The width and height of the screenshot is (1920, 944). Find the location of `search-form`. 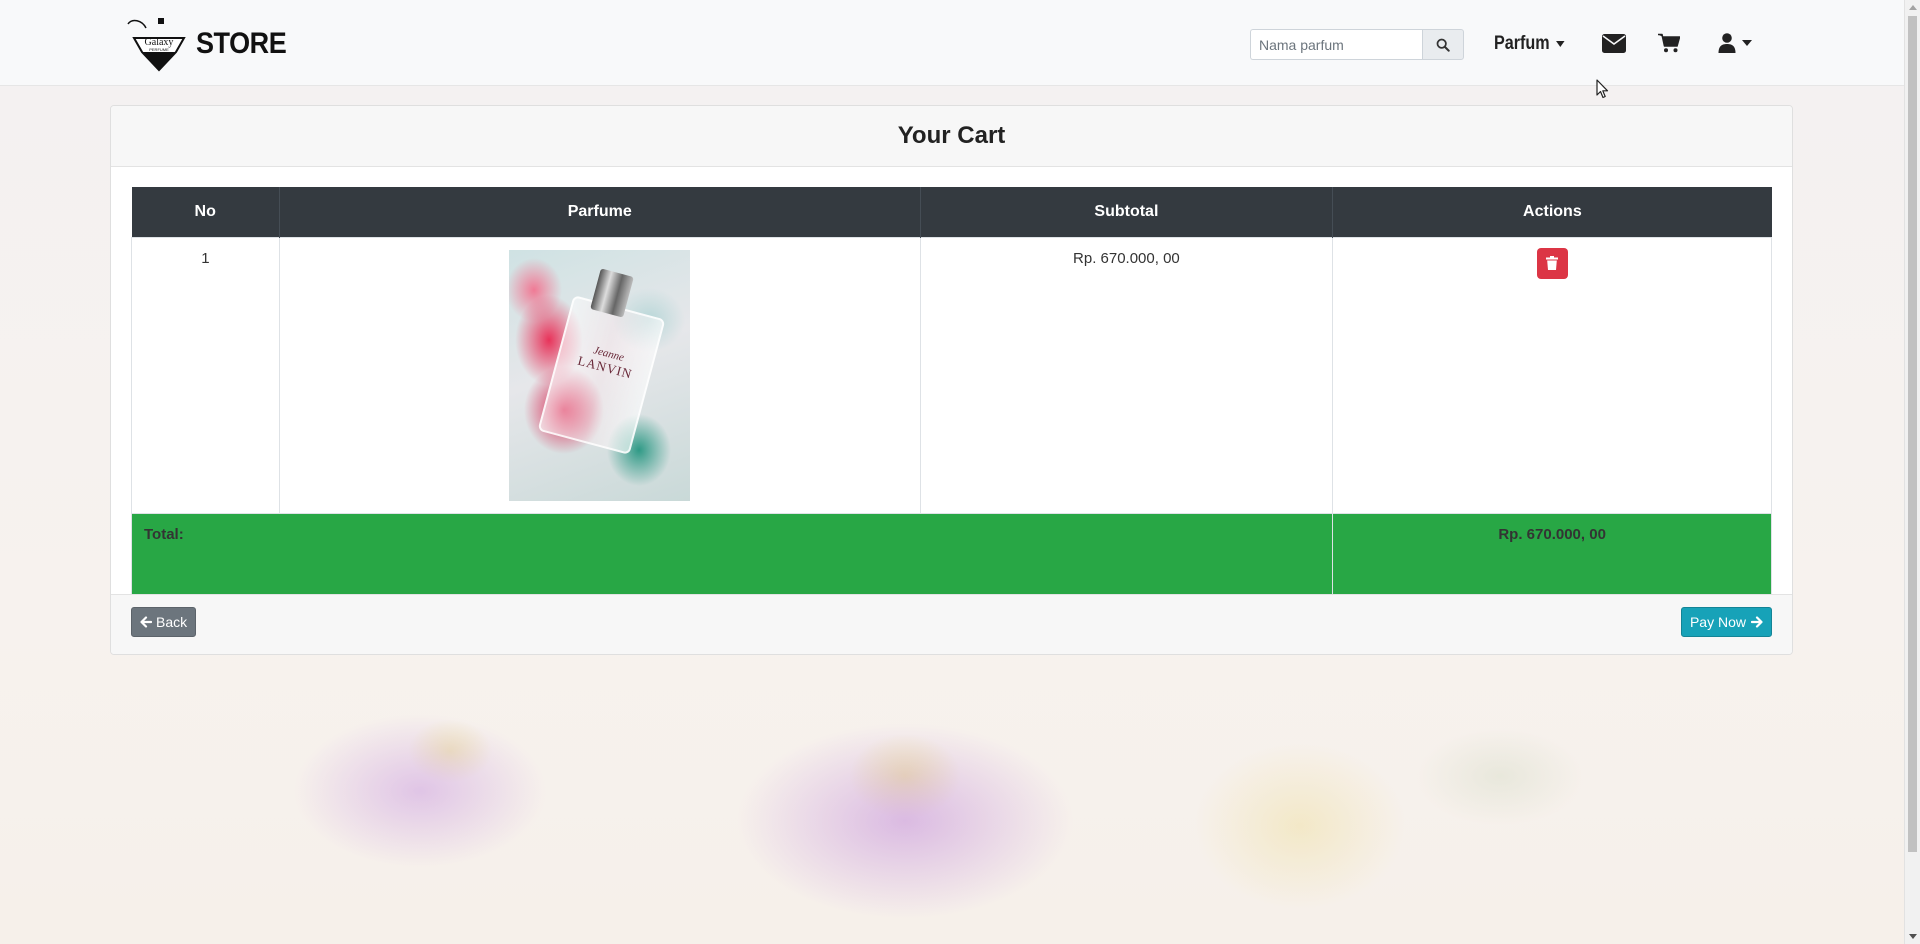

search-form is located at coordinates (1357, 44).